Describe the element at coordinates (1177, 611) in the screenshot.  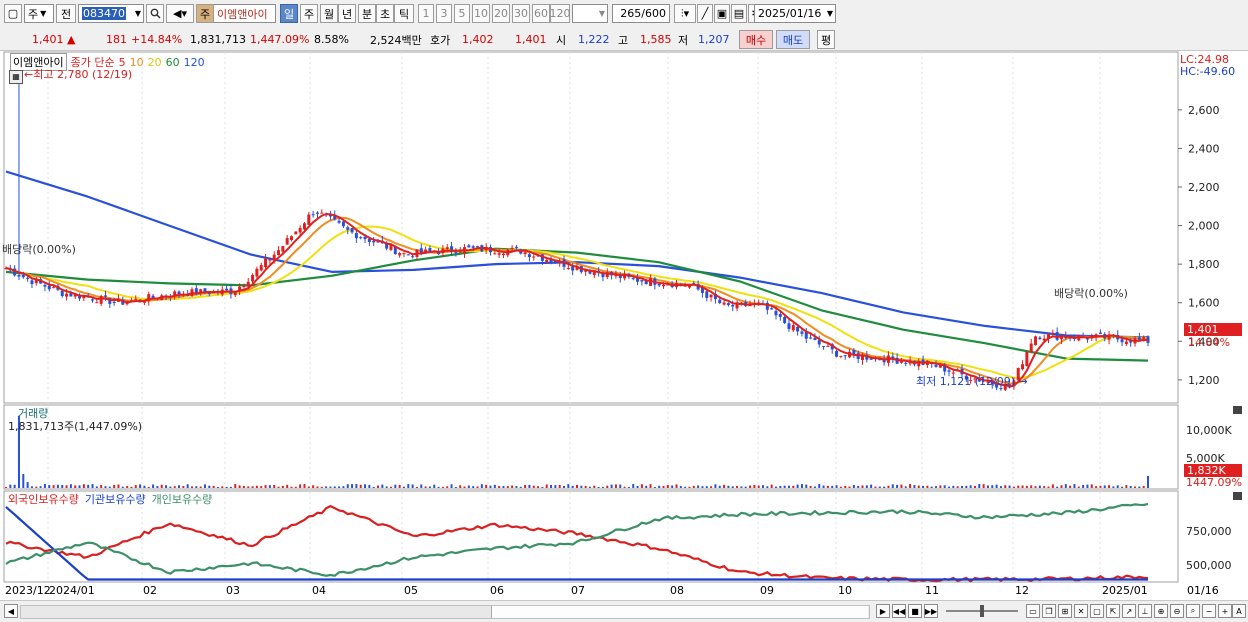
I see `zoom-out-icon: ⊖` at that location.